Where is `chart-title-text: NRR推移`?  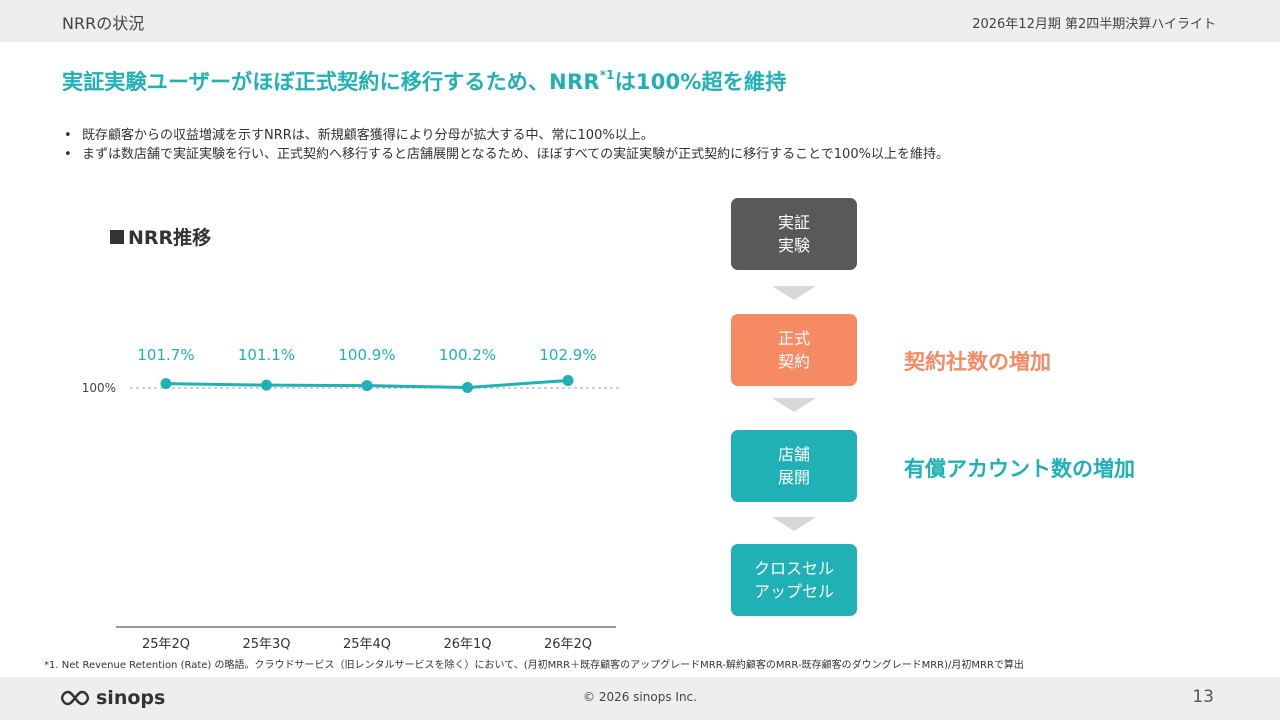
chart-title-text: NRR推移 is located at coordinates (170, 238).